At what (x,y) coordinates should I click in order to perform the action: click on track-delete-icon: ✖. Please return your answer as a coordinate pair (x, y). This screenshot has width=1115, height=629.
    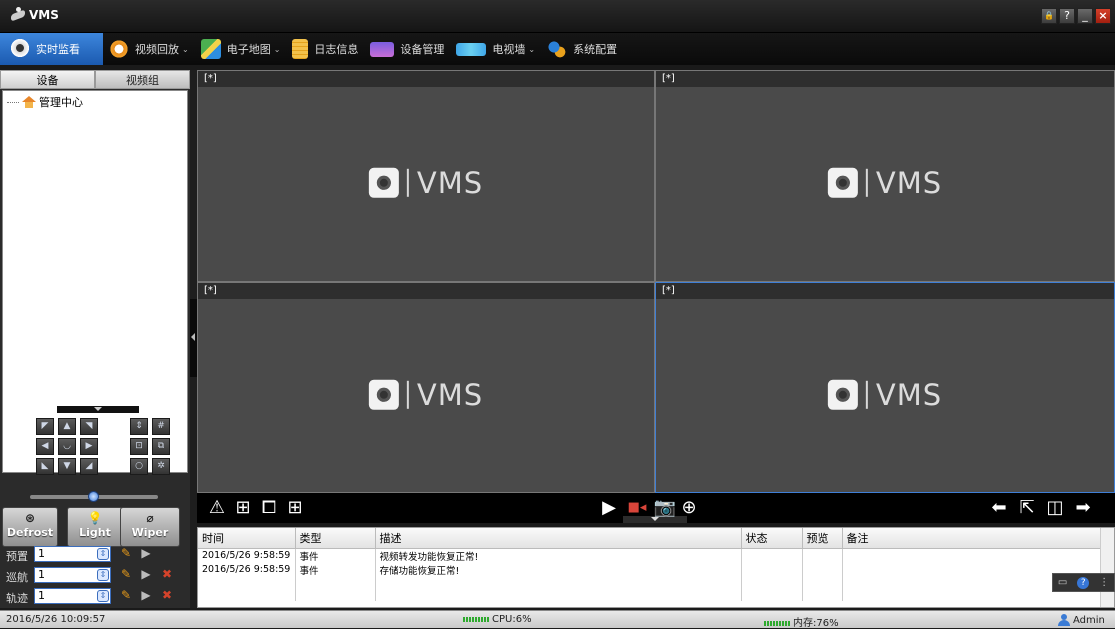
    Looking at the image, I should click on (167, 595).